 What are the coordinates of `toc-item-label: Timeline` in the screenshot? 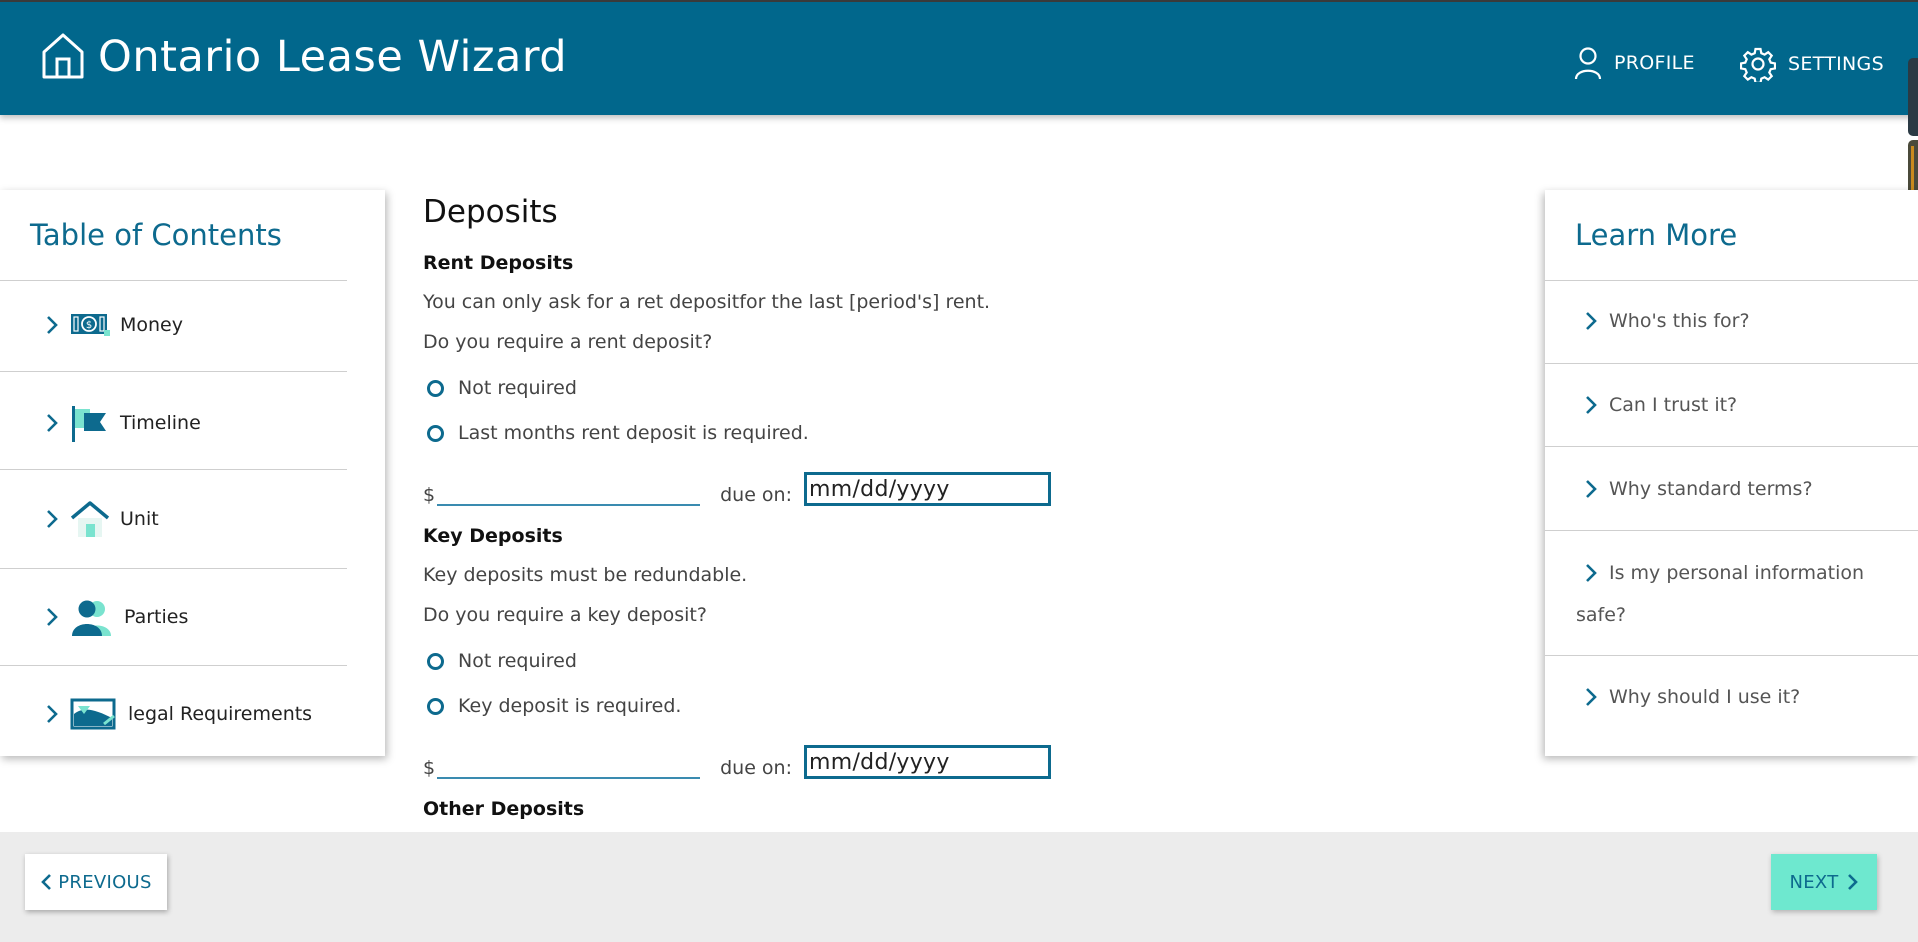 It's located at (160, 423).